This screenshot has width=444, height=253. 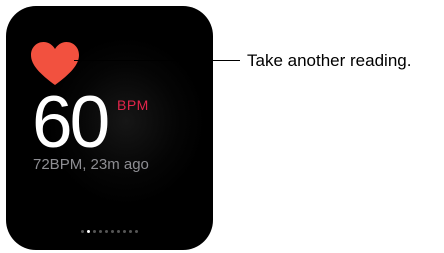 What do you see at coordinates (133, 105) in the screenshot?
I see `heart-rate-unit: BPM` at bounding box center [133, 105].